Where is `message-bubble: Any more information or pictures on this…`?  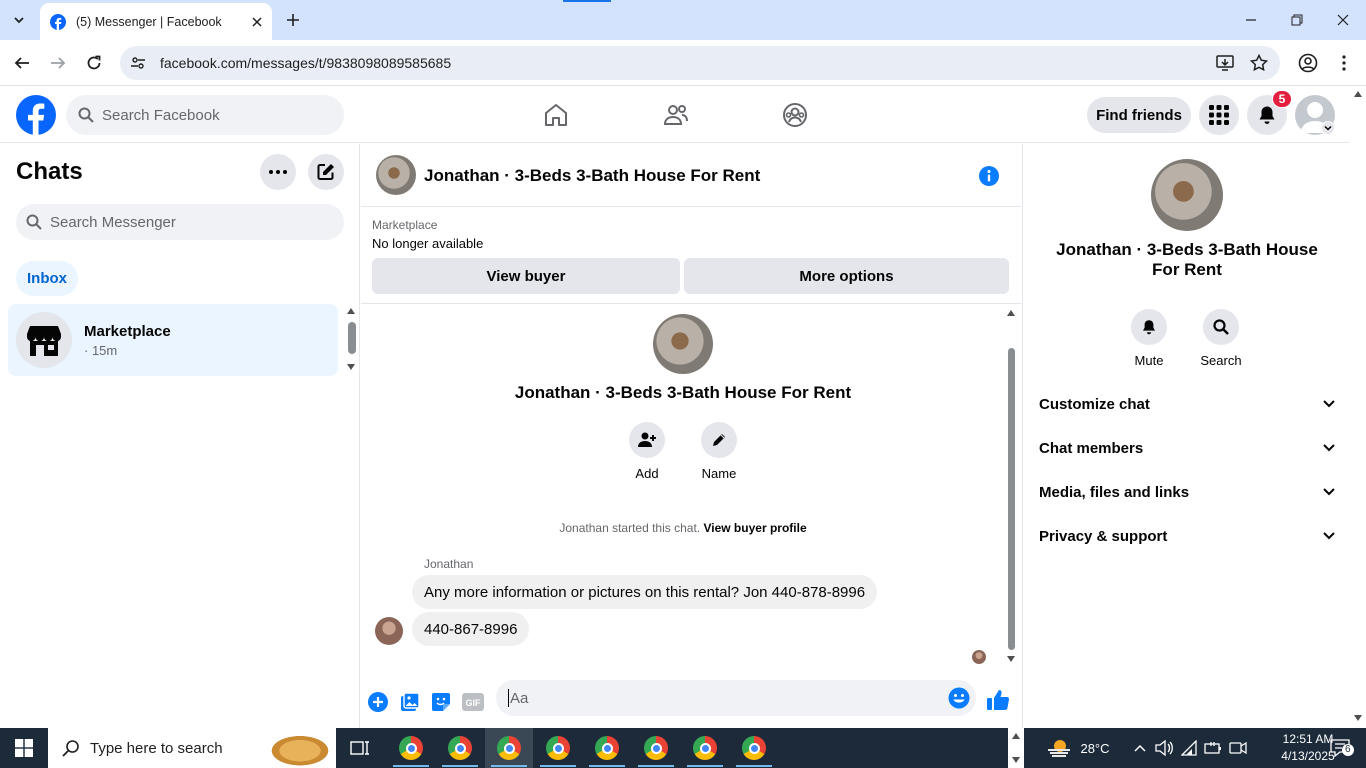
message-bubble: Any more information or pictures on this… is located at coordinates (645, 592).